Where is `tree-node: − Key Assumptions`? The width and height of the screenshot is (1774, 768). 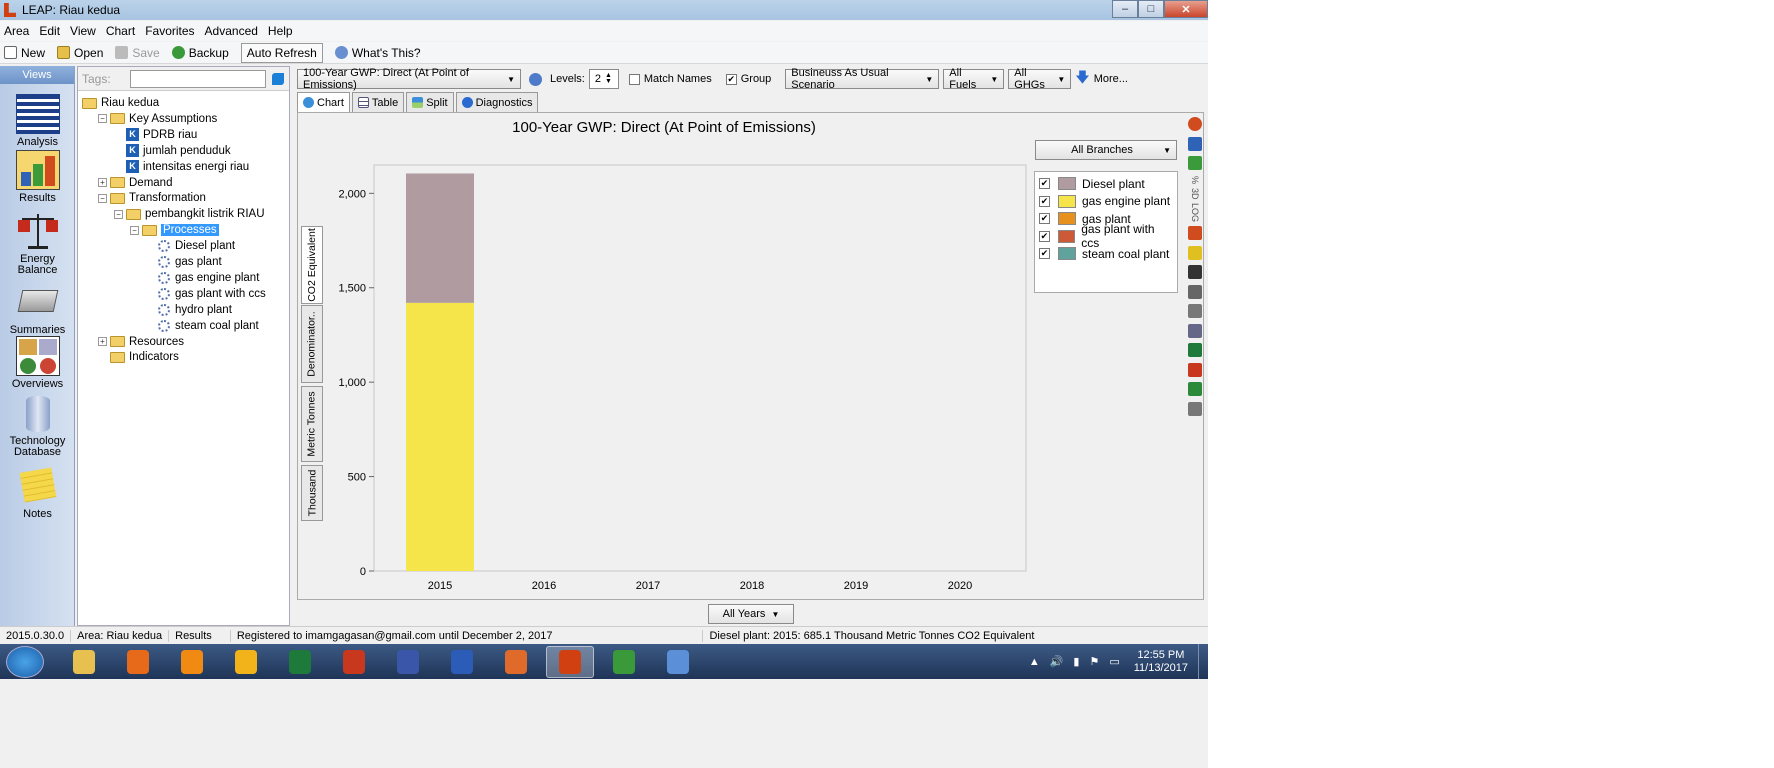 tree-node: − Key Assumptions is located at coordinates (157, 119).